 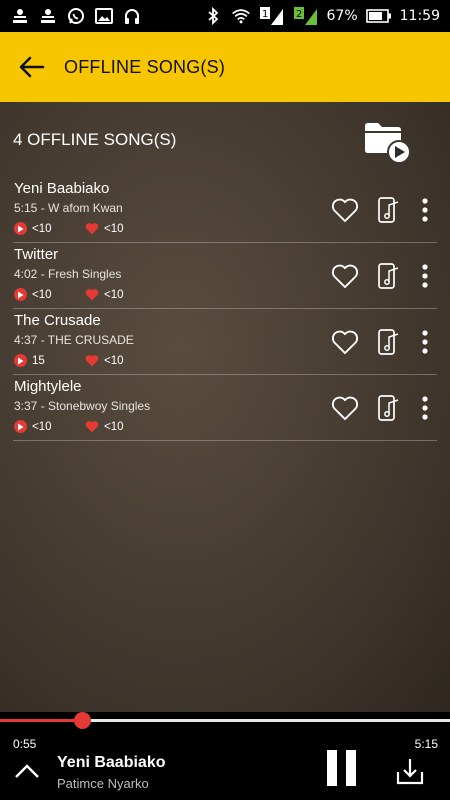 I want to click on song-count-label: 4 OFFLINE SONG(S), so click(x=95, y=139).